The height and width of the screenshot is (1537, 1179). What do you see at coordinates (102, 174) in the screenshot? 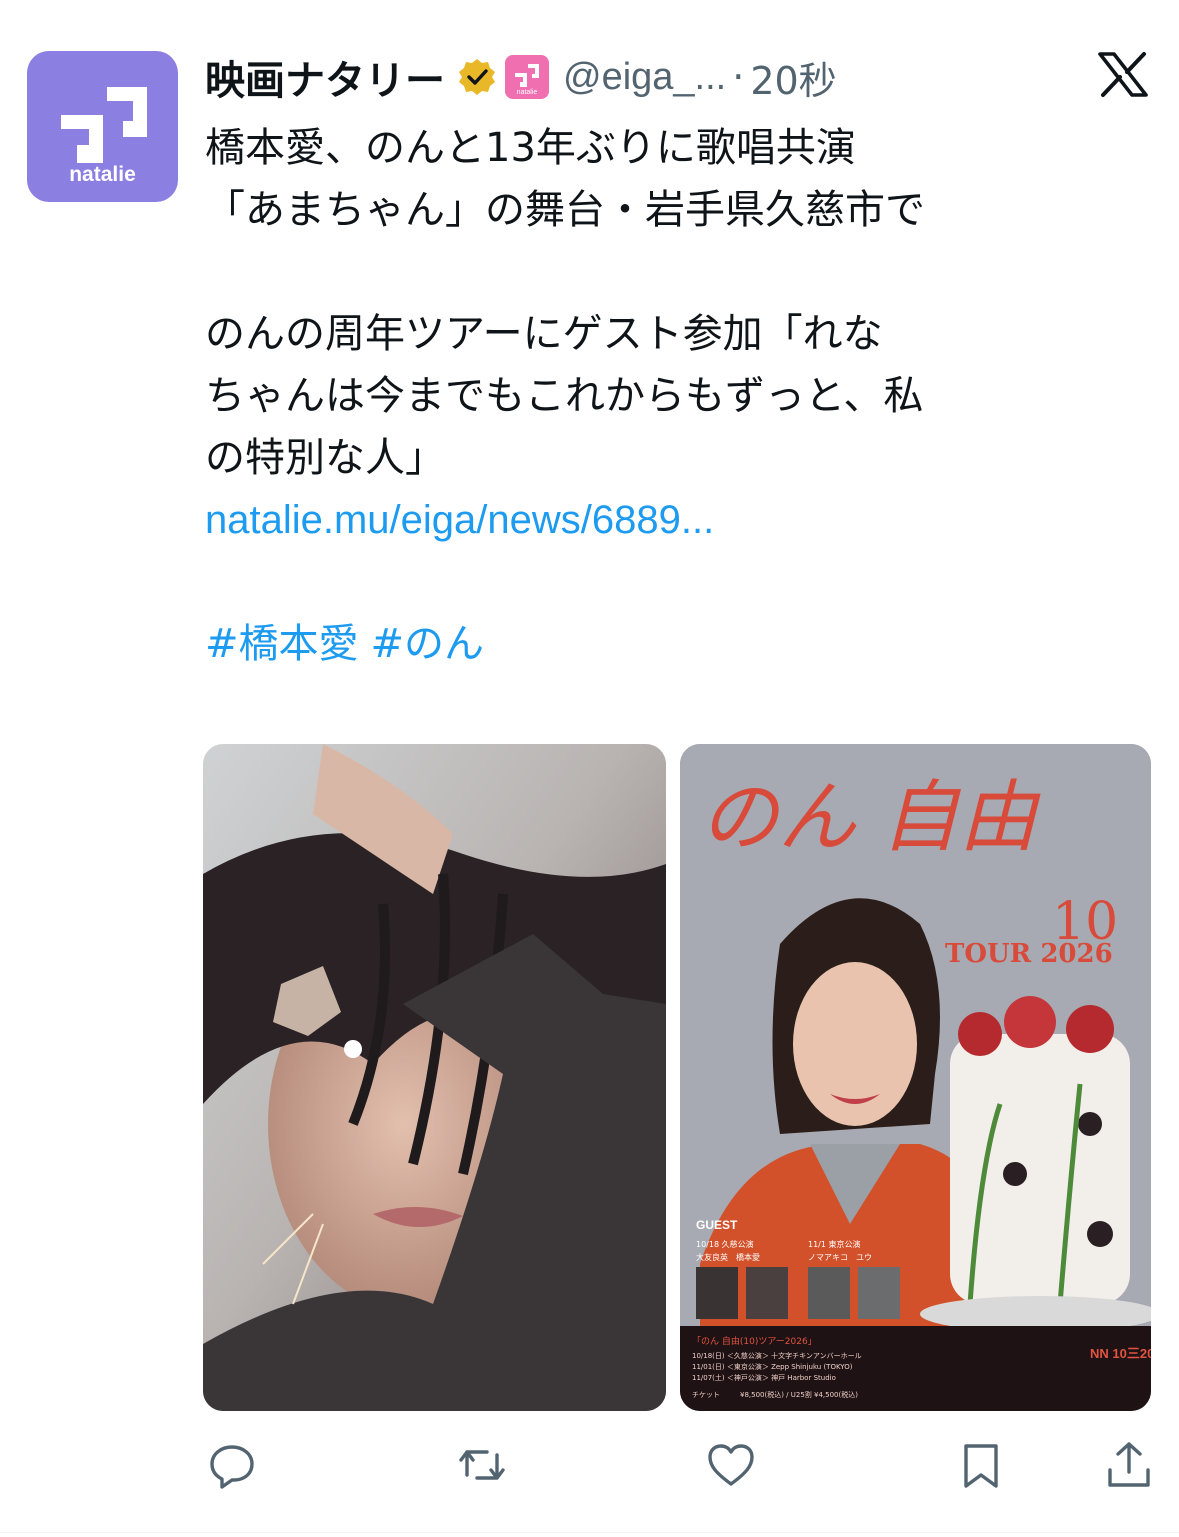
I see `avatar-label: natalie` at bounding box center [102, 174].